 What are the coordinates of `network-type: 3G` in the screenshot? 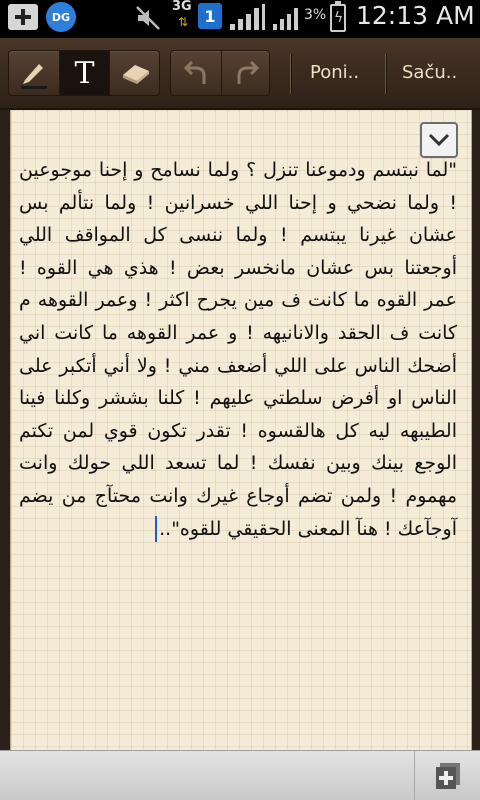 It's located at (182, 7).